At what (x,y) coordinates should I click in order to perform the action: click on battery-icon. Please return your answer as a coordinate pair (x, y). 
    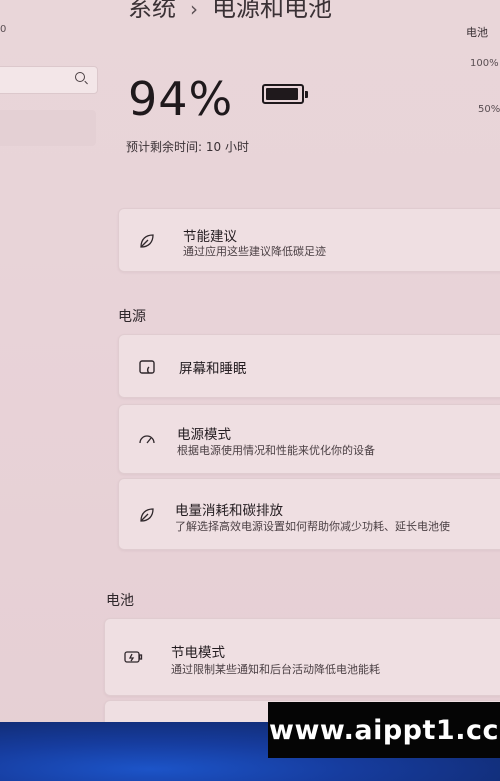
    Looking at the image, I should click on (285, 94).